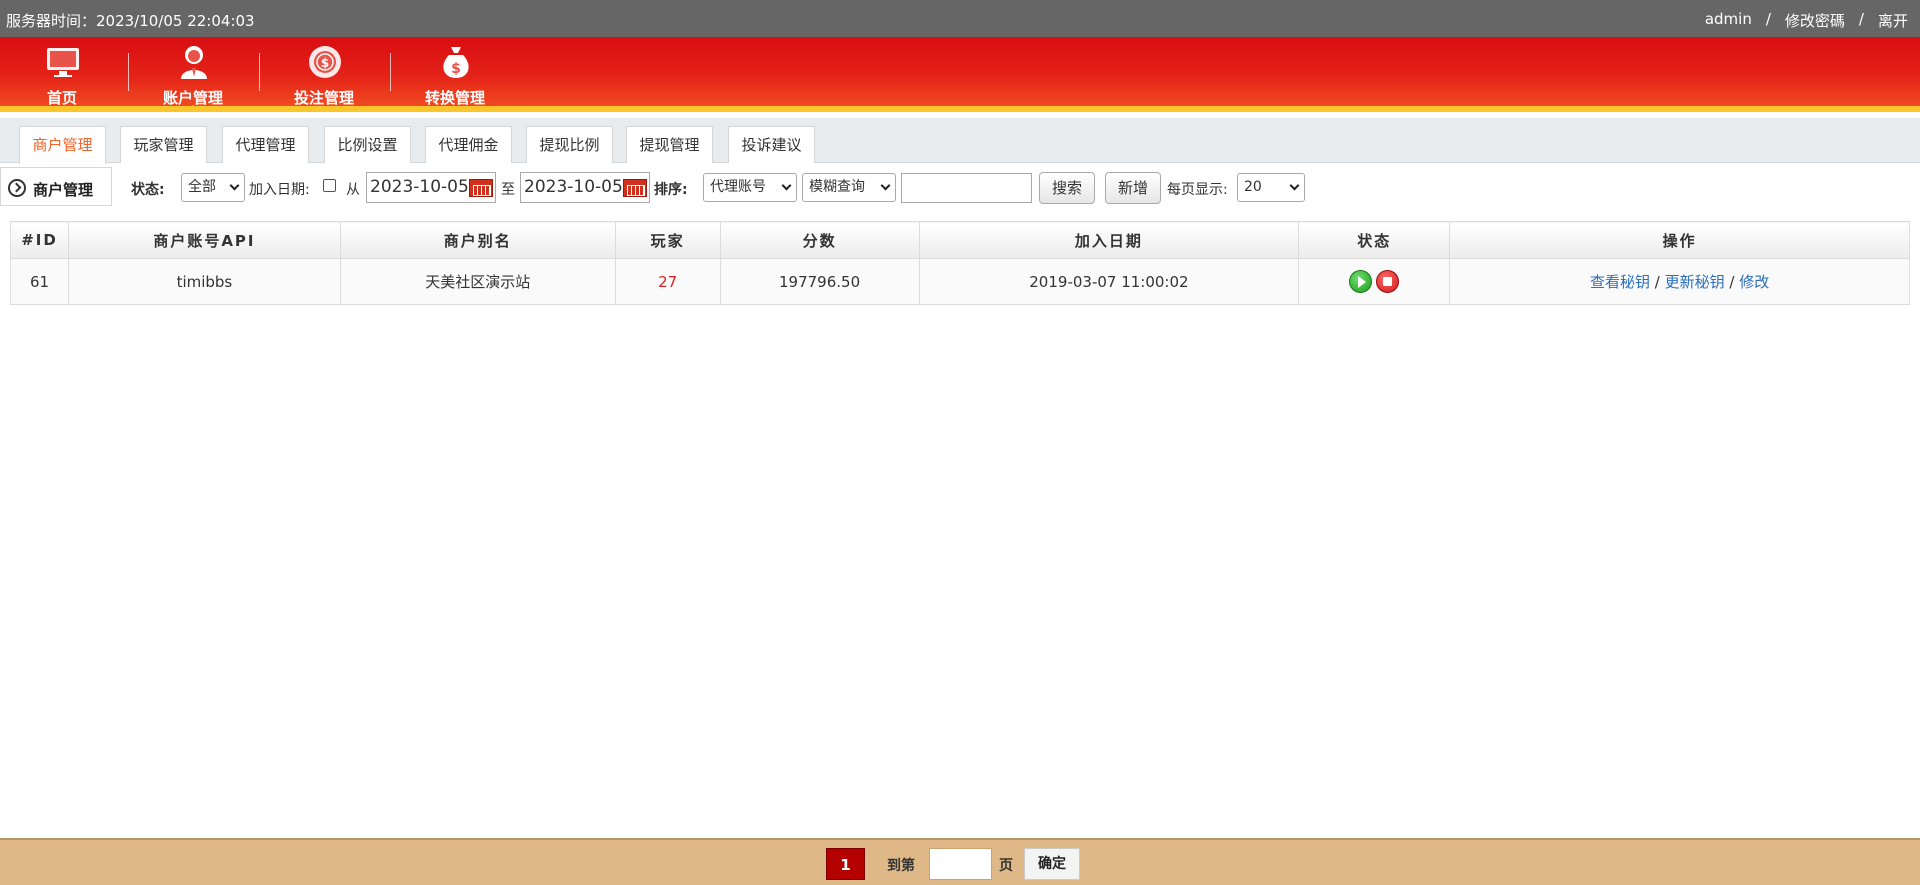  Describe the element at coordinates (61, 98) in the screenshot. I see `nav-label: 首页` at that location.